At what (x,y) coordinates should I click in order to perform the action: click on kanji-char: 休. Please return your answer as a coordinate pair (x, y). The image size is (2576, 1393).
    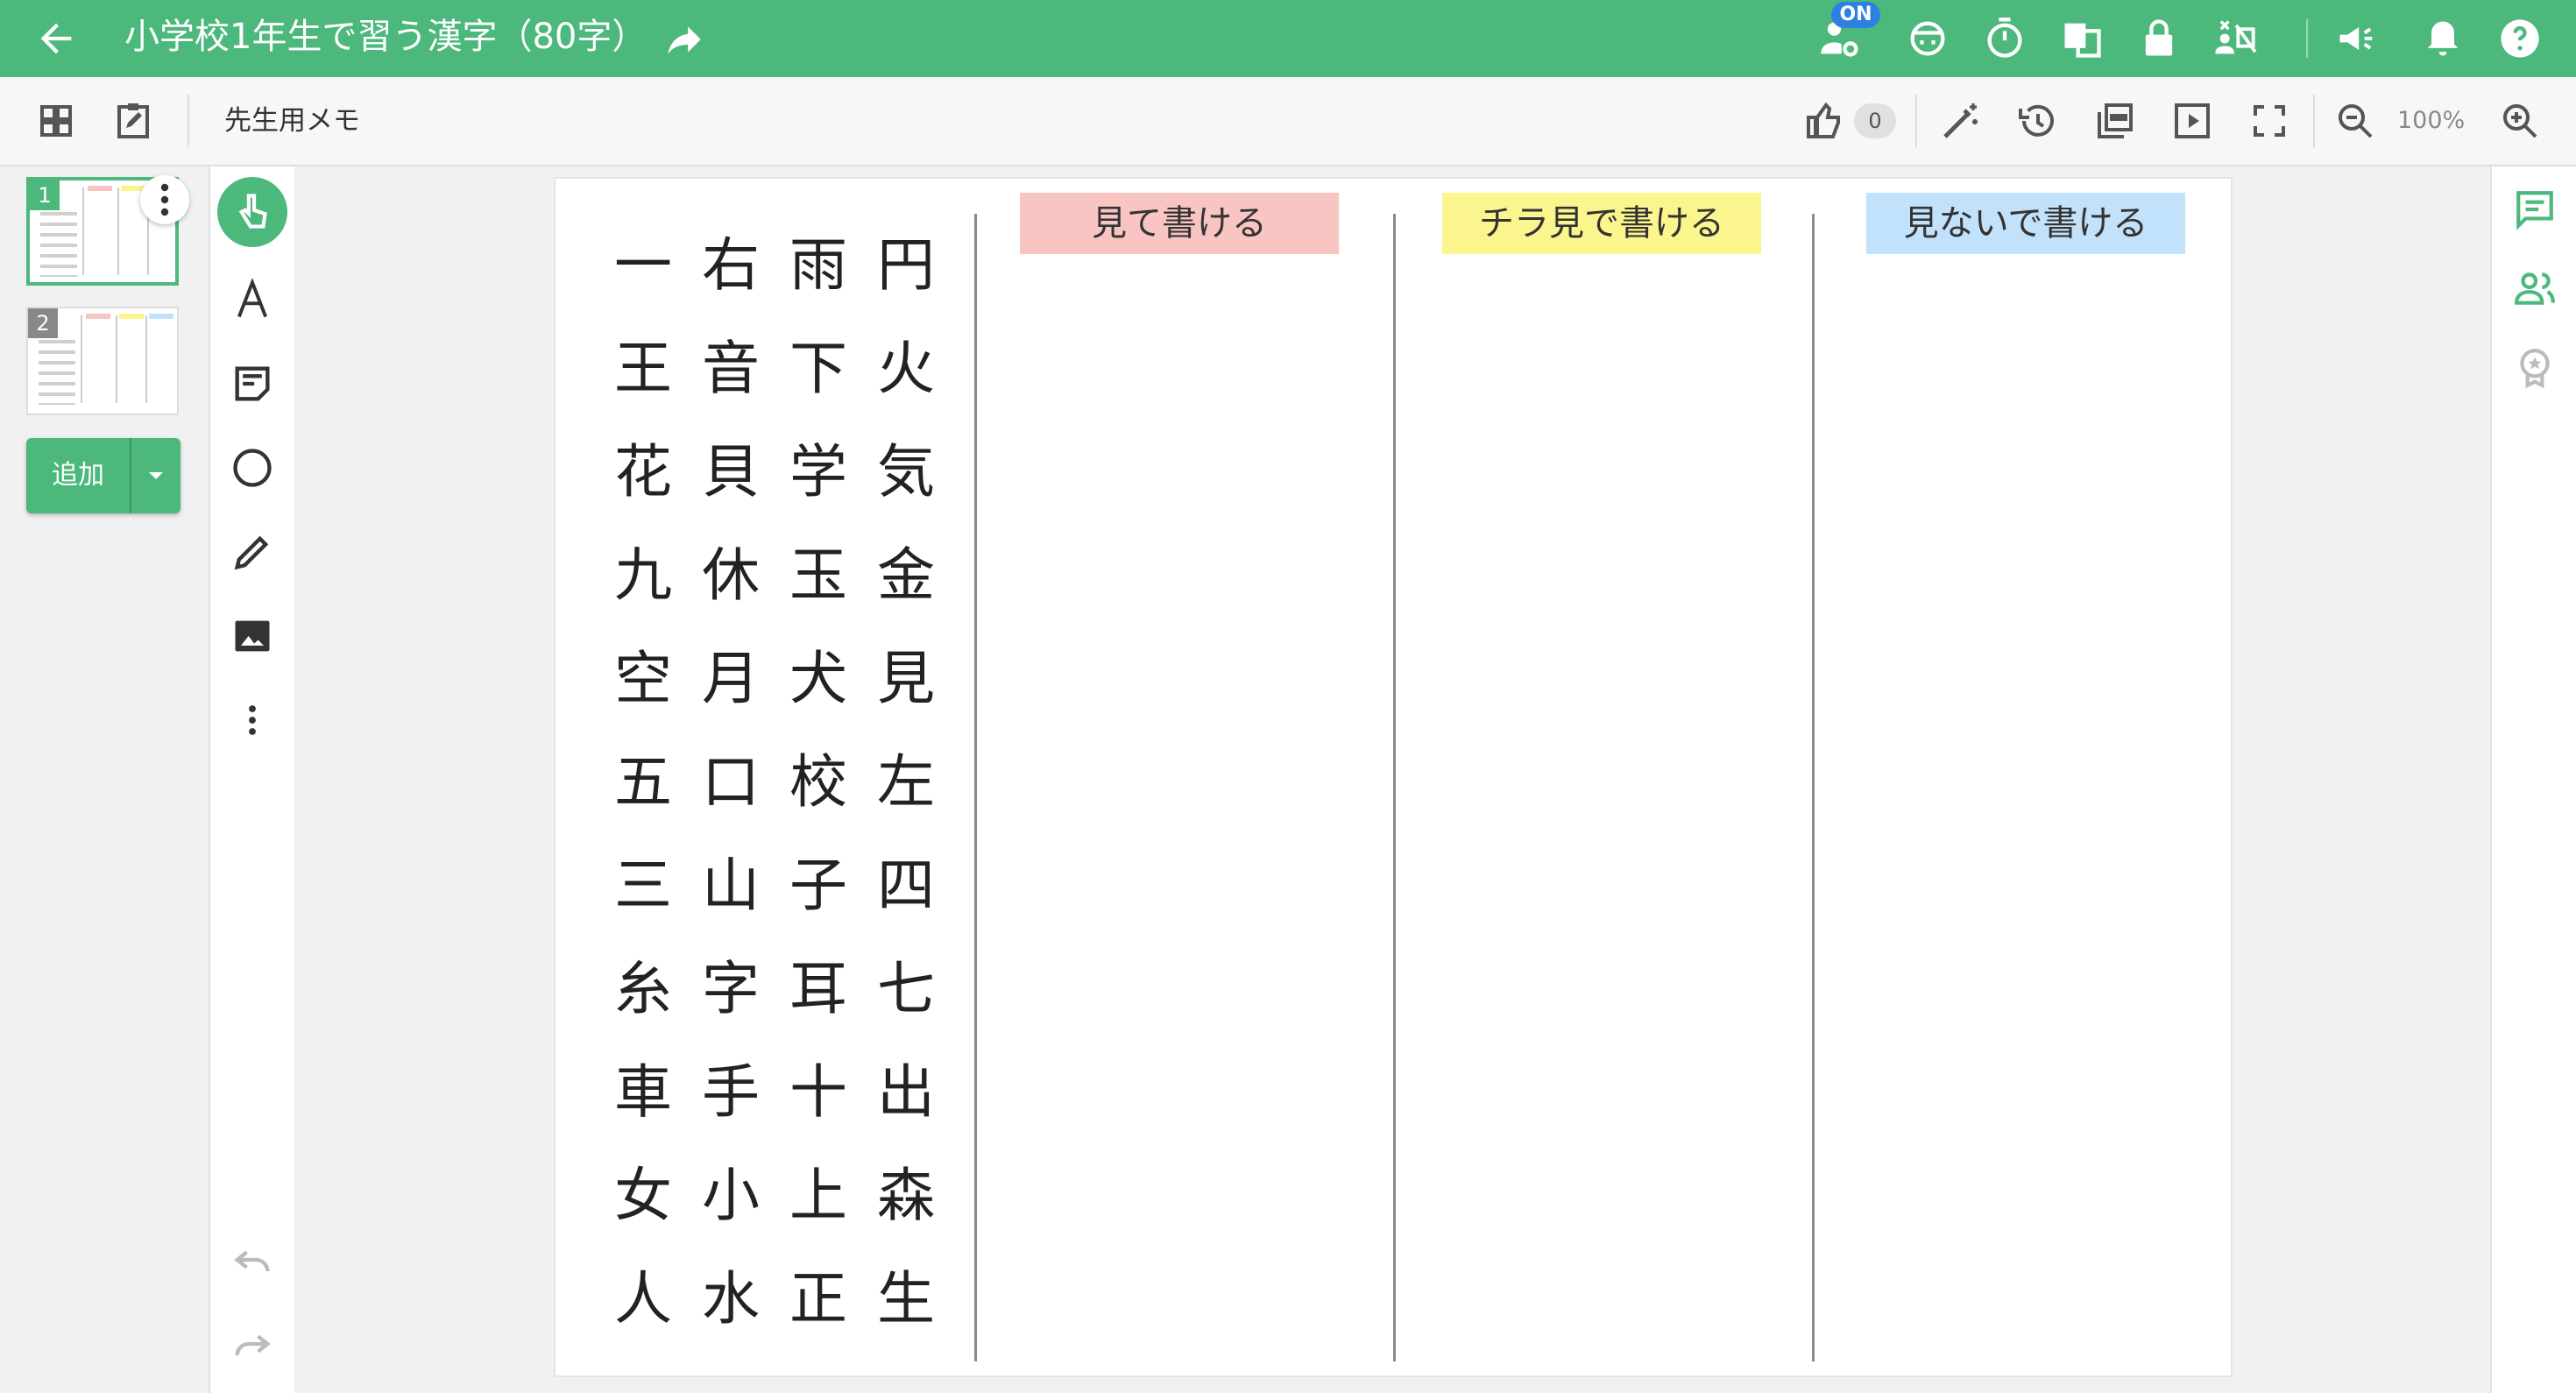
    Looking at the image, I should click on (731, 575).